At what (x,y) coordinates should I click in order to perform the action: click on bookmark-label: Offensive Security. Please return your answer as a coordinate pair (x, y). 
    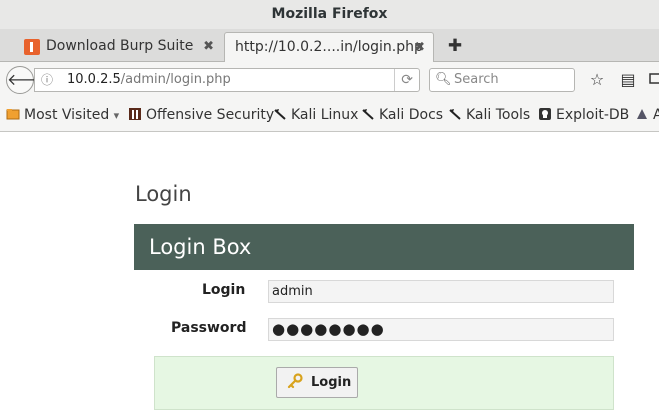
    Looking at the image, I should click on (210, 115).